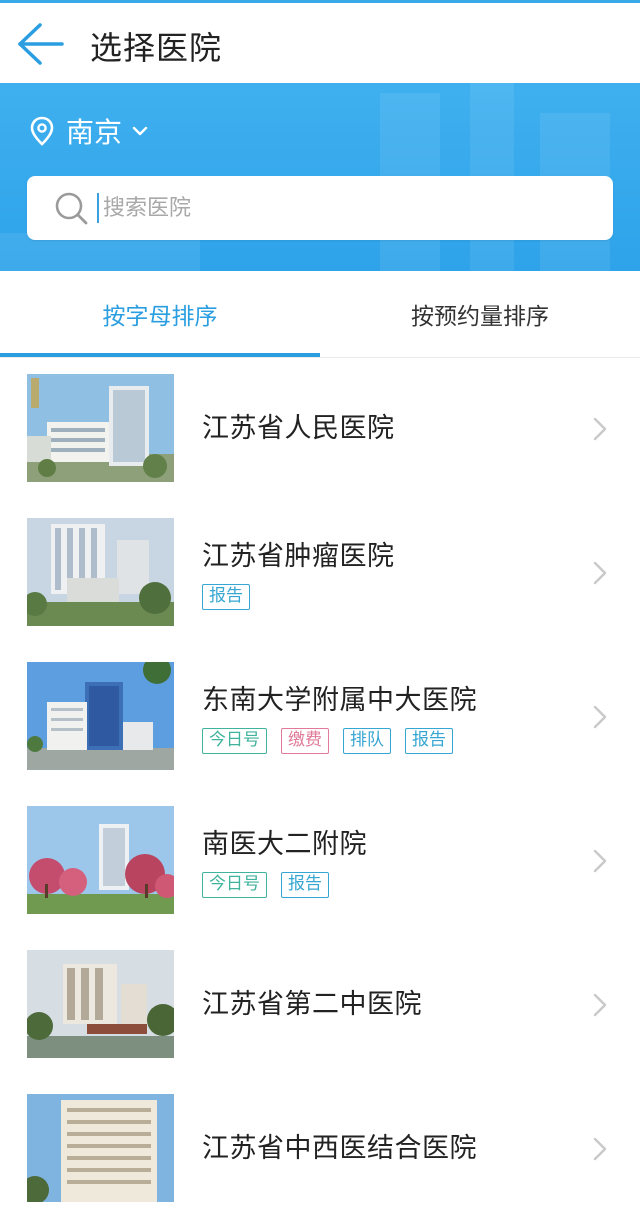  Describe the element at coordinates (160, 314) in the screenshot. I see `tab-sort-alphabetical: 按字母排序` at that location.